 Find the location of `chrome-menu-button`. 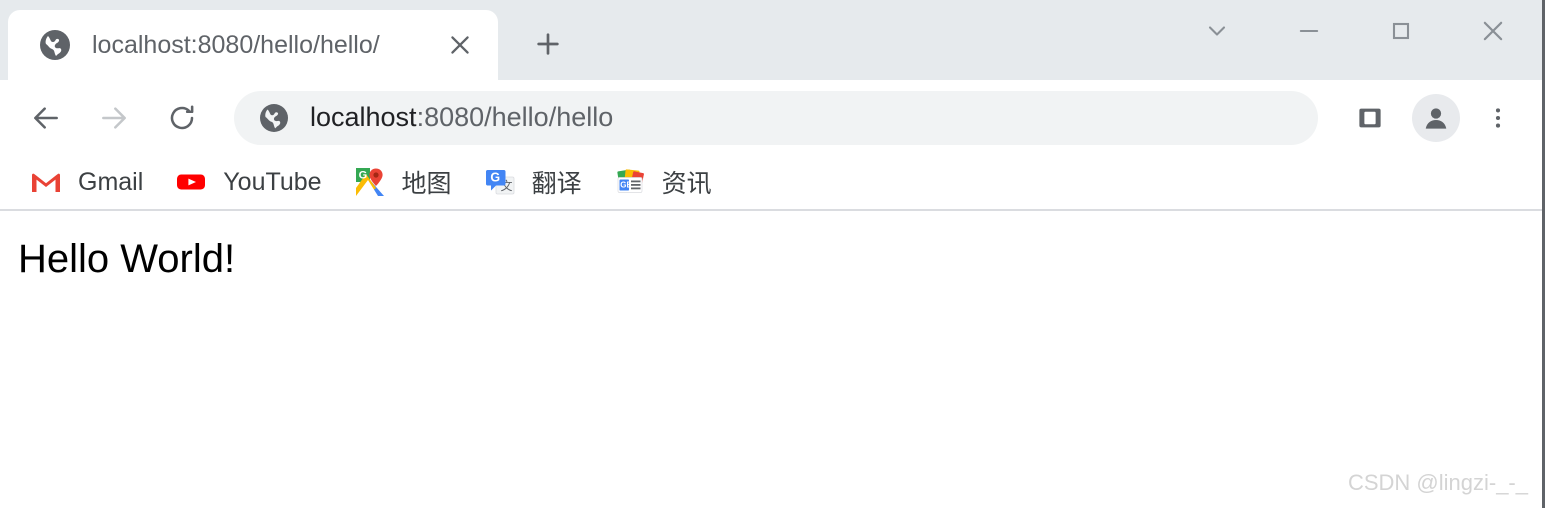

chrome-menu-button is located at coordinates (1498, 118).